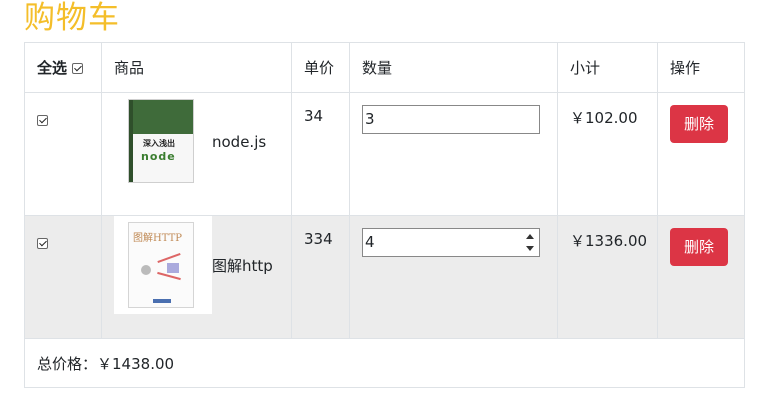  What do you see at coordinates (196, 67) in the screenshot?
I see `header-product: 商品` at bounding box center [196, 67].